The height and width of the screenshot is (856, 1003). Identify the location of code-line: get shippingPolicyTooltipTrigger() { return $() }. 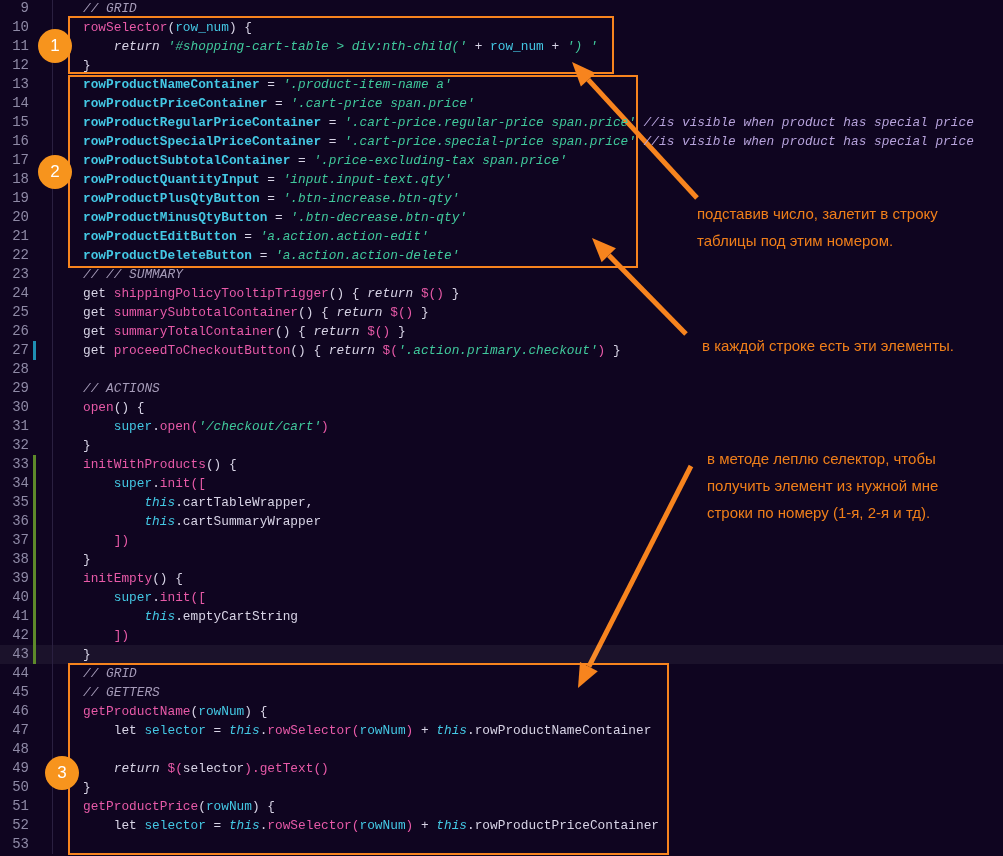
(271, 294).